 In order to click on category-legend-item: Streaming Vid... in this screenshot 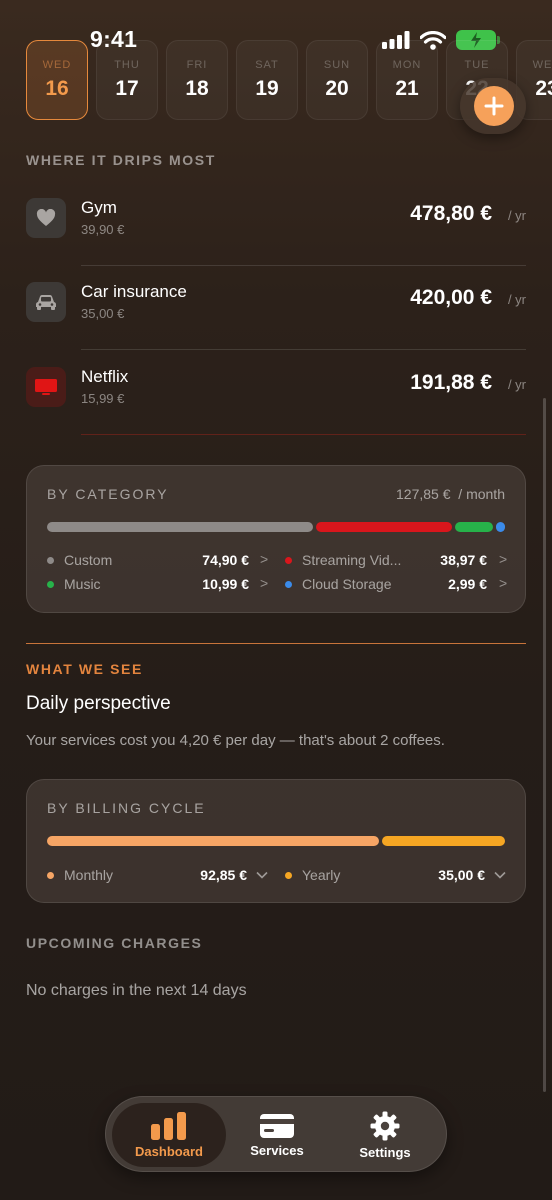, I will do `click(343, 560)`.